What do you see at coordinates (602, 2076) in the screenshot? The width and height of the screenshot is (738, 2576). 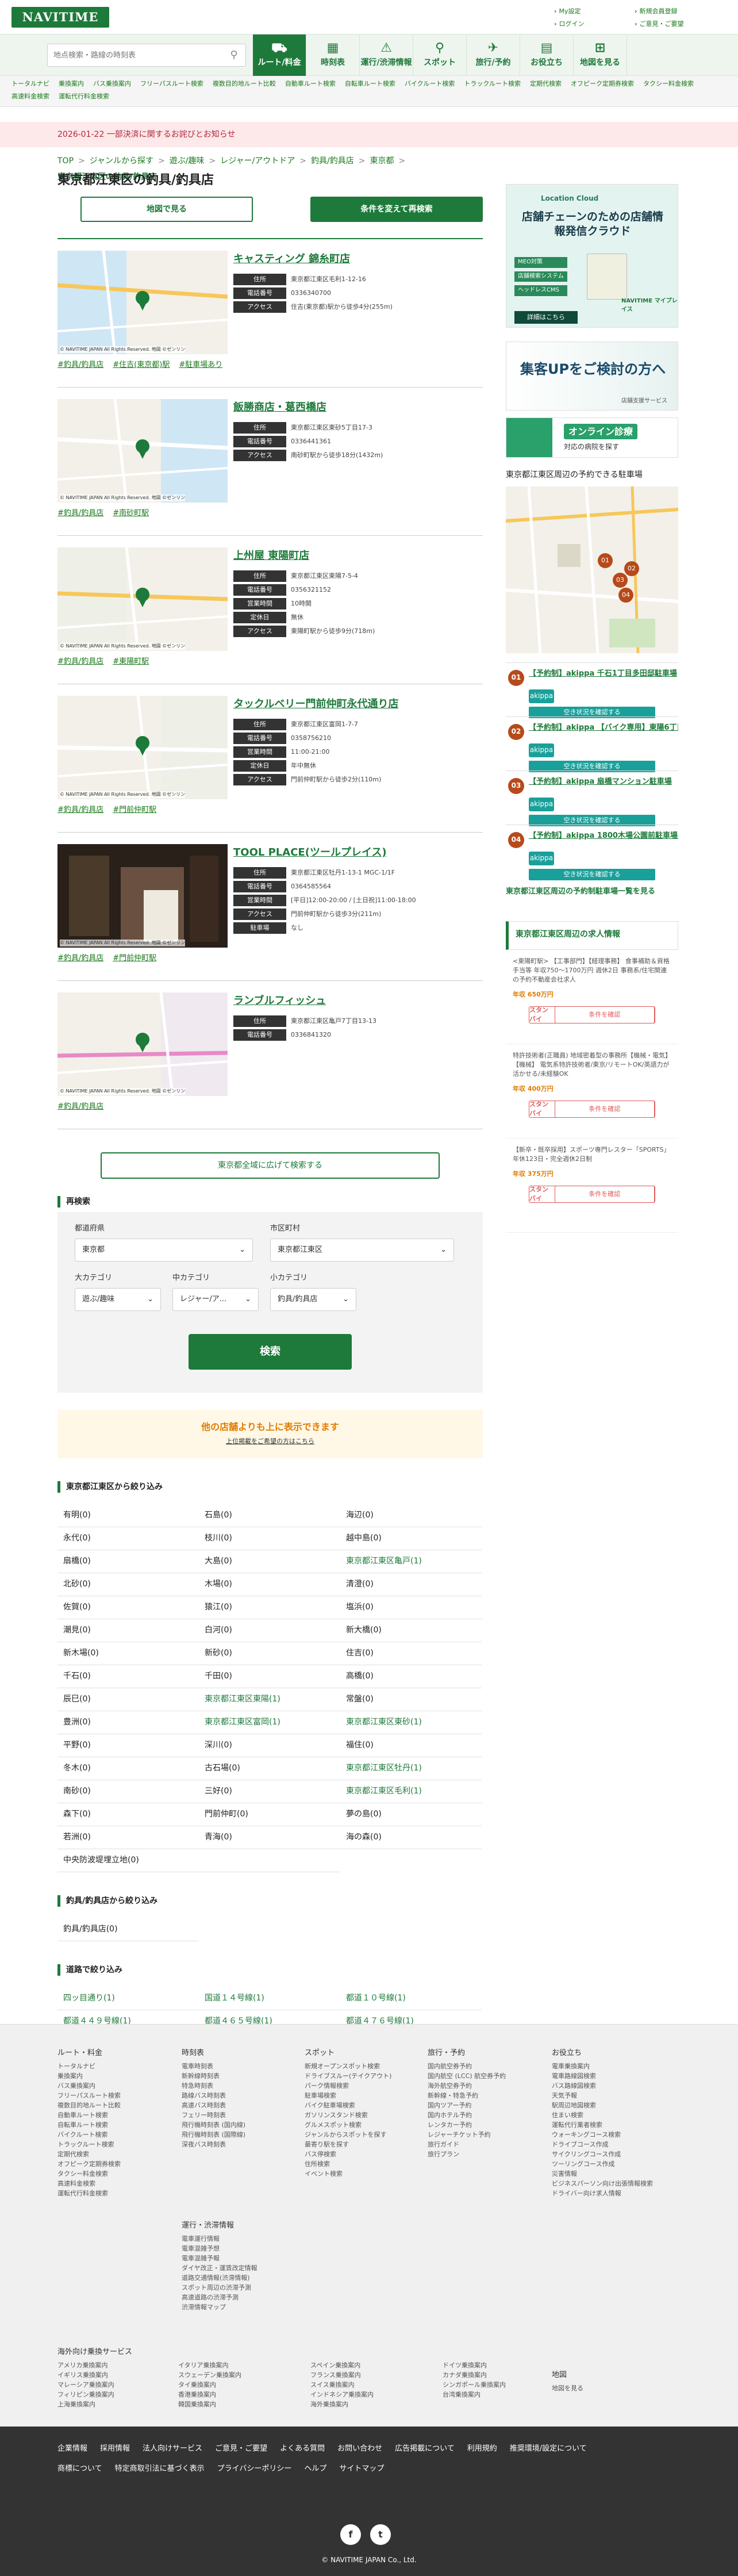 I see `footer-link: 電車路線図検索` at bounding box center [602, 2076].